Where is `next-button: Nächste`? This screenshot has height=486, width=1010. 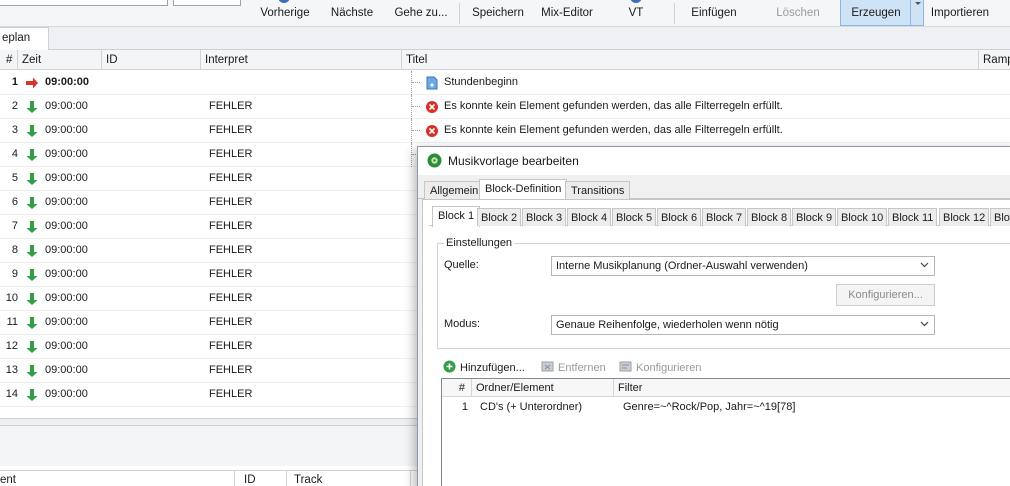
next-button: Nächste is located at coordinates (352, 15).